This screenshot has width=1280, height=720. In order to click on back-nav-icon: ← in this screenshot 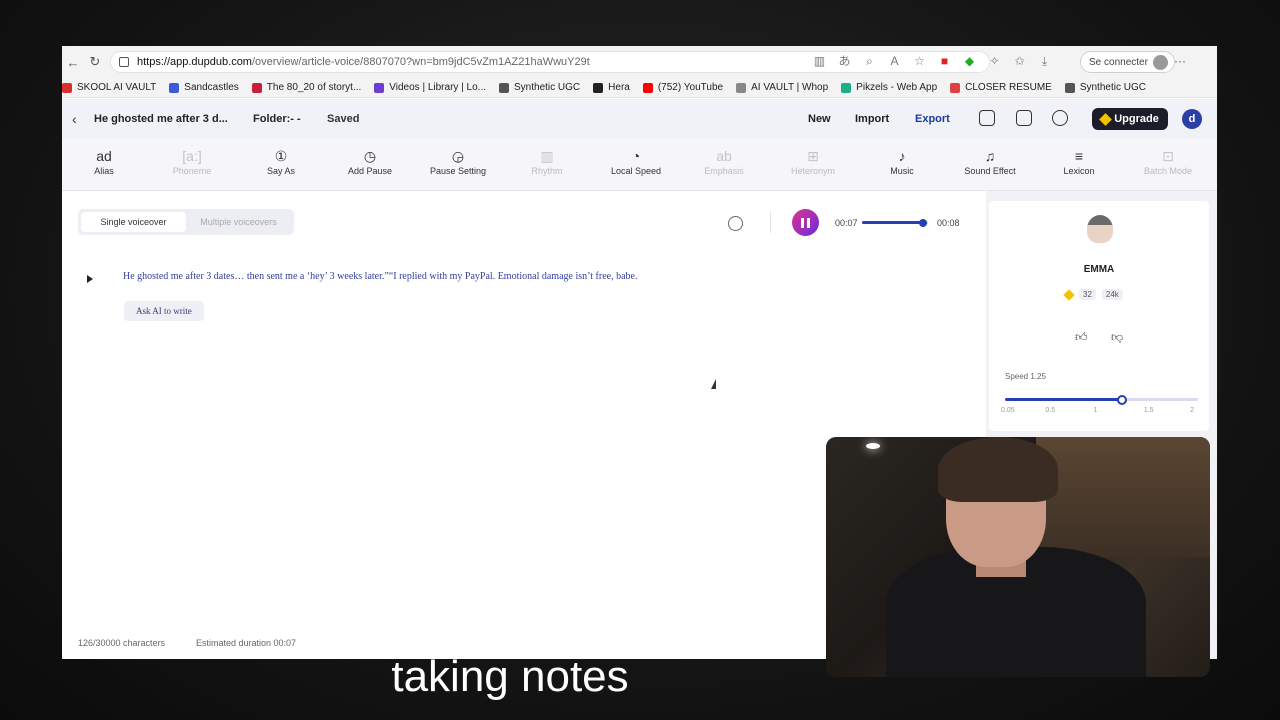, I will do `click(73, 62)`.